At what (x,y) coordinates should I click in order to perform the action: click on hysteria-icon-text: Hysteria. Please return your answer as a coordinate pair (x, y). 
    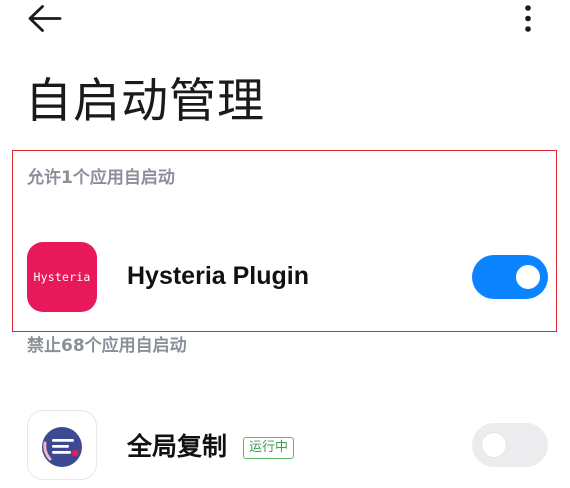
    Looking at the image, I should click on (62, 277).